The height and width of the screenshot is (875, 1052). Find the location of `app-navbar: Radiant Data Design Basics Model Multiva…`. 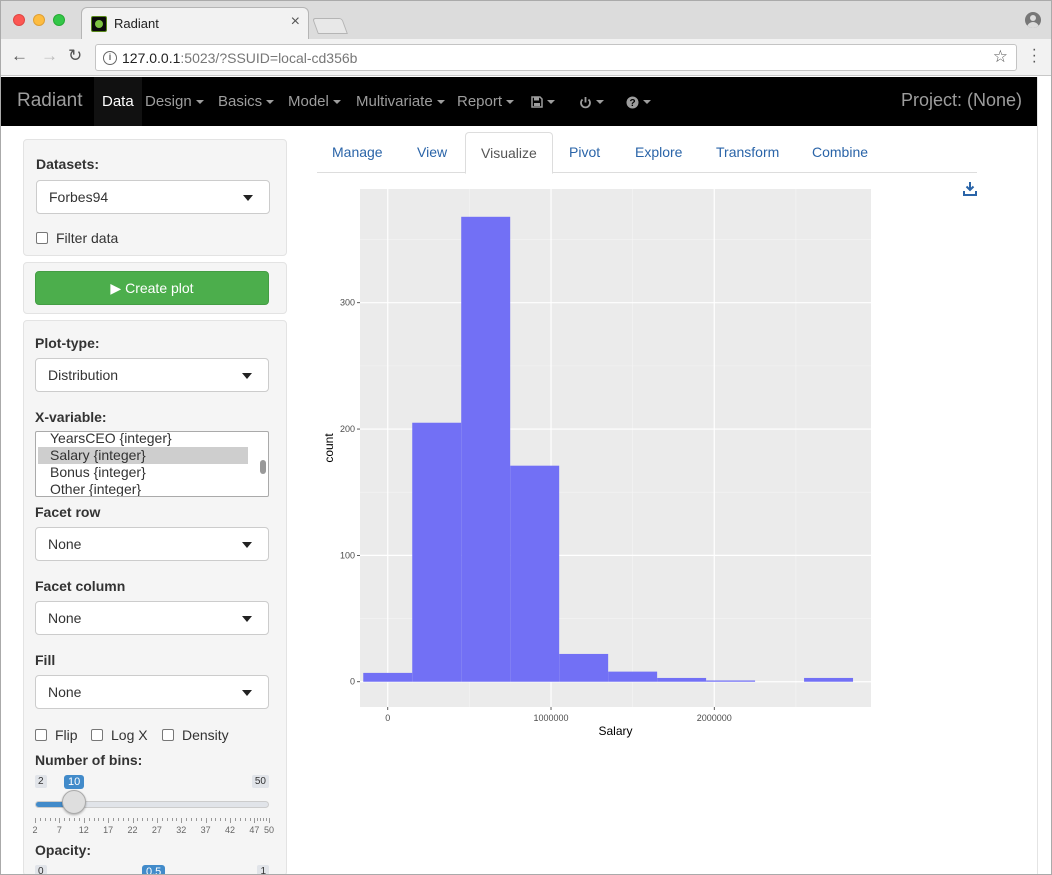

app-navbar: Radiant Data Design Basics Model Multiva… is located at coordinates (519, 101).